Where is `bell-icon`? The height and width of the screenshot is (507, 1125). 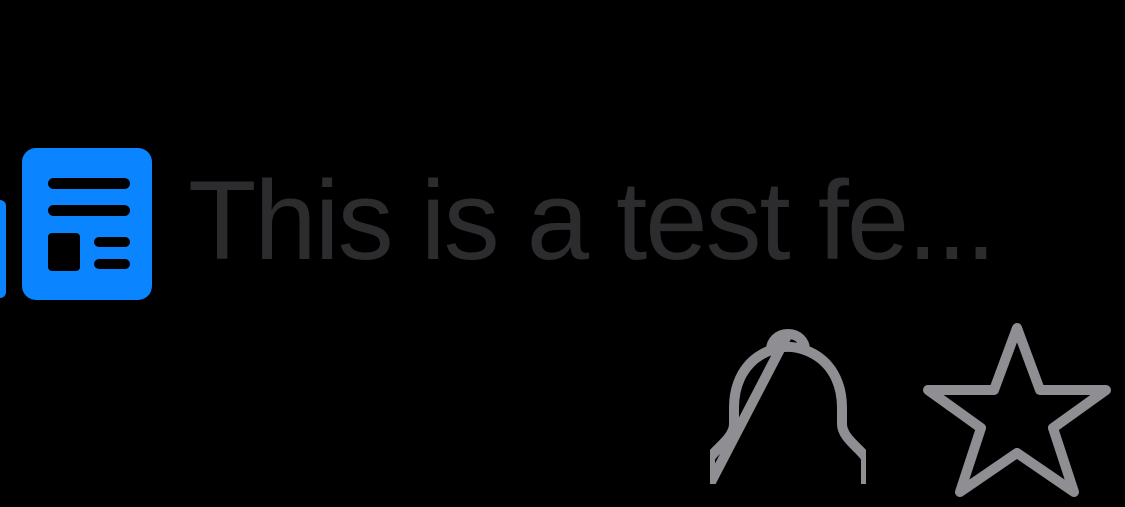
bell-icon is located at coordinates (788, 406).